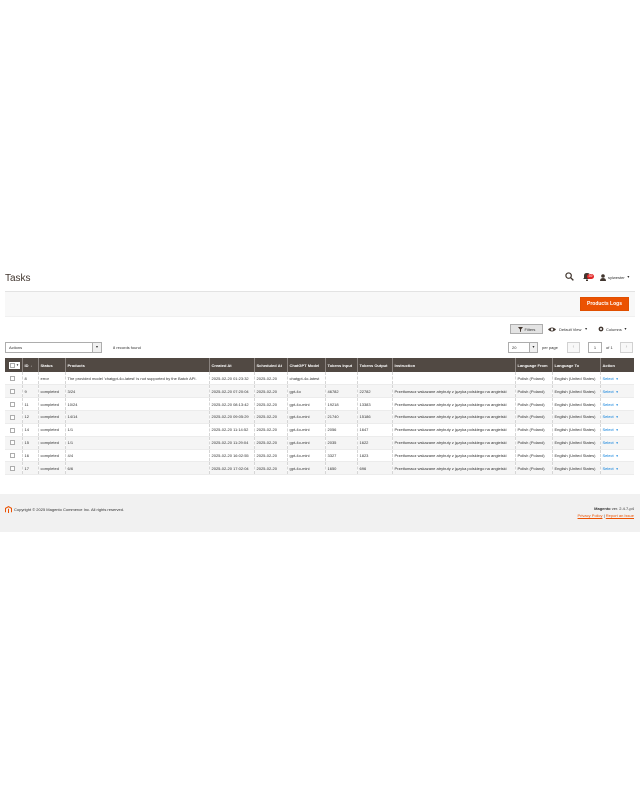  Describe the element at coordinates (514, 347) in the screenshot. I see `per-page-value: 20` at that location.